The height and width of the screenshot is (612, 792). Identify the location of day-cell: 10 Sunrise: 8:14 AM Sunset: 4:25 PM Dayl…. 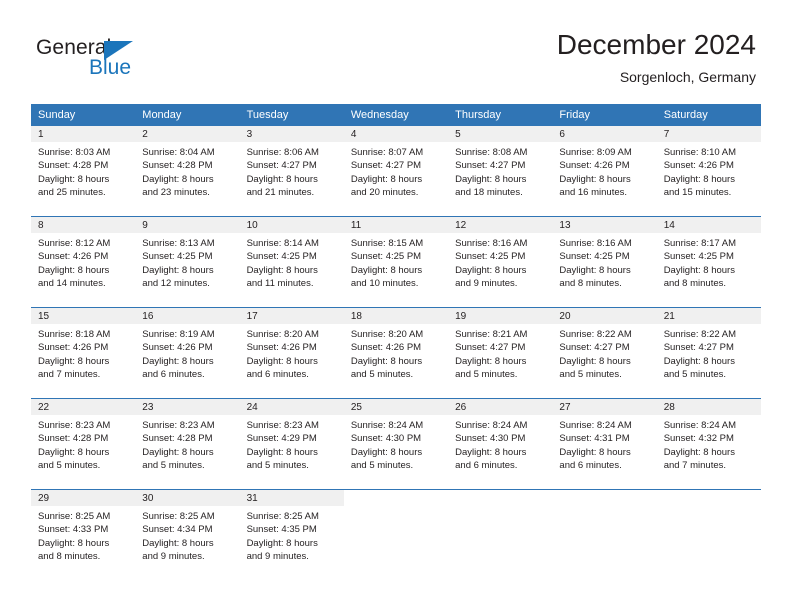
(291, 262).